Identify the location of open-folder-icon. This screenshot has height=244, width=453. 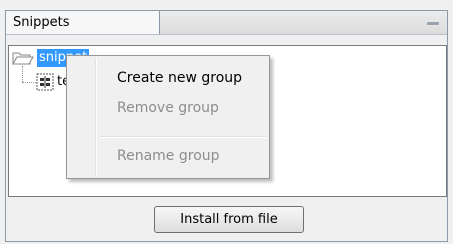
(23, 58).